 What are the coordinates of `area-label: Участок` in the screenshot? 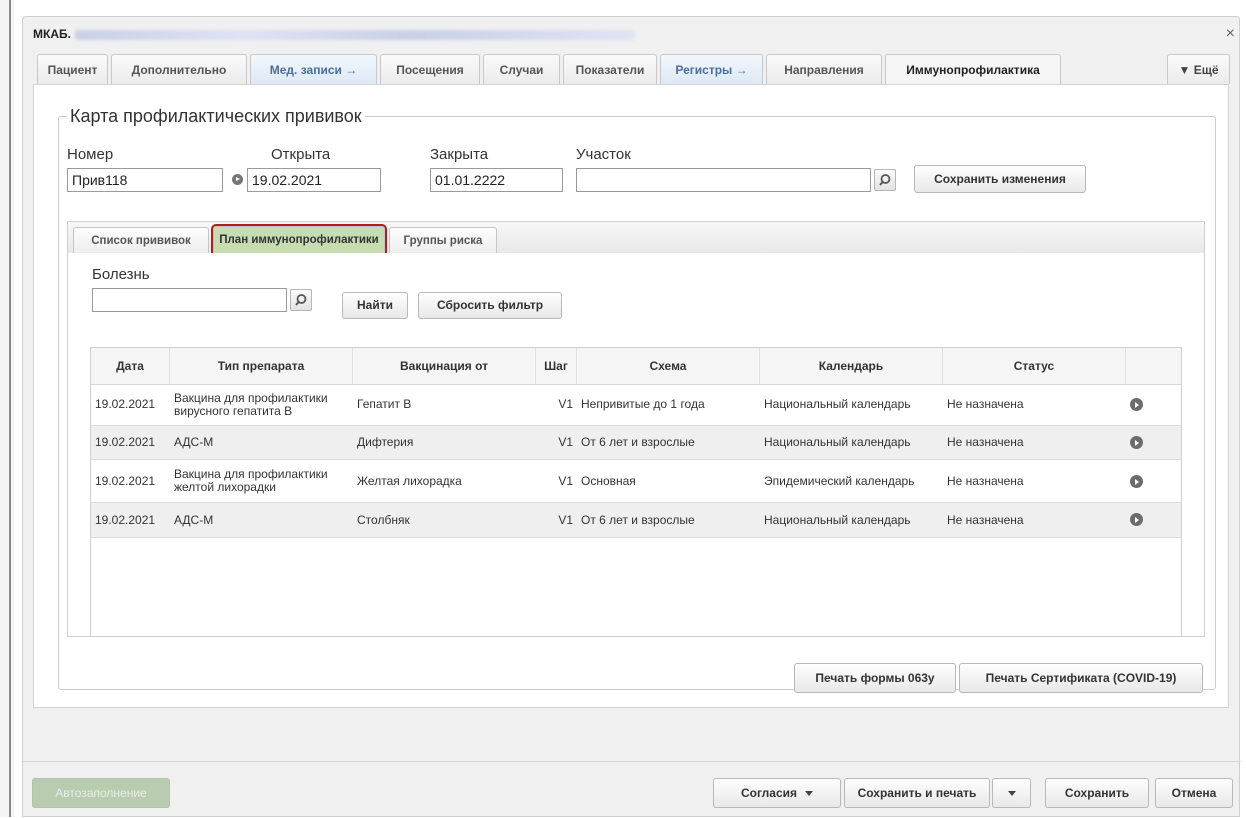 It's located at (603, 154).